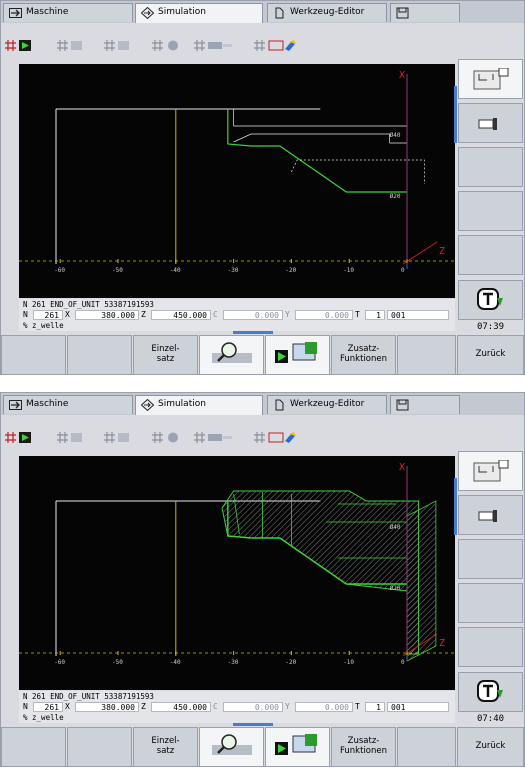  I want to click on diamond-arrow-icon, so click(147, 13).